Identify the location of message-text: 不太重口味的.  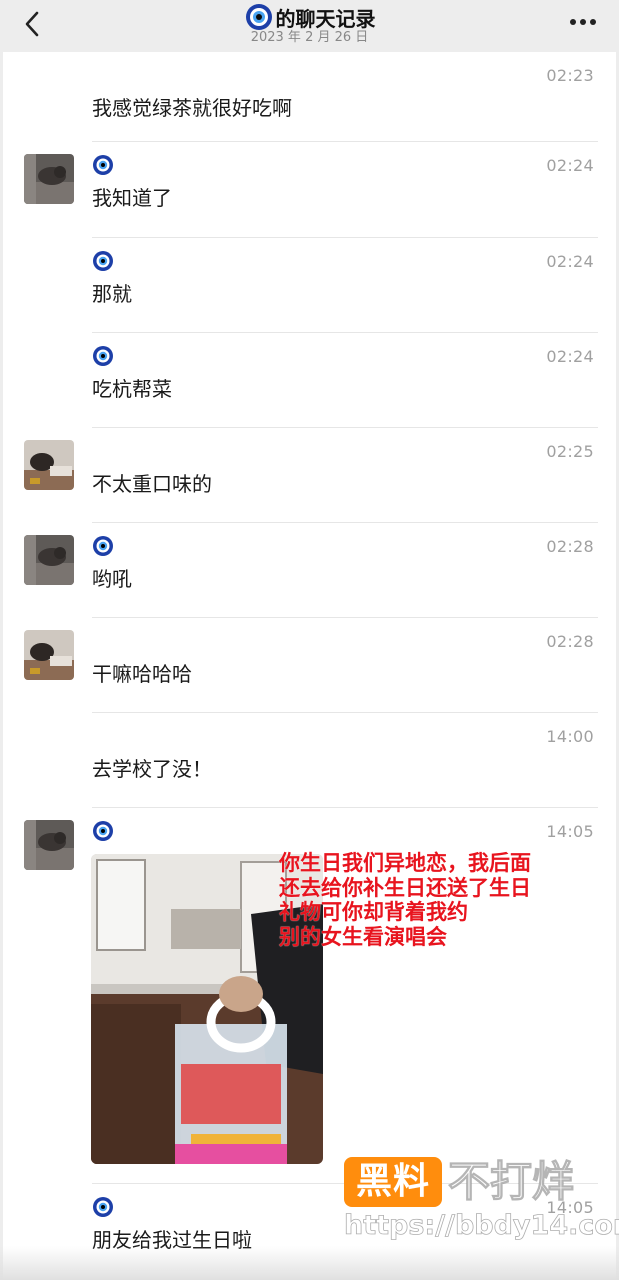
(152, 484).